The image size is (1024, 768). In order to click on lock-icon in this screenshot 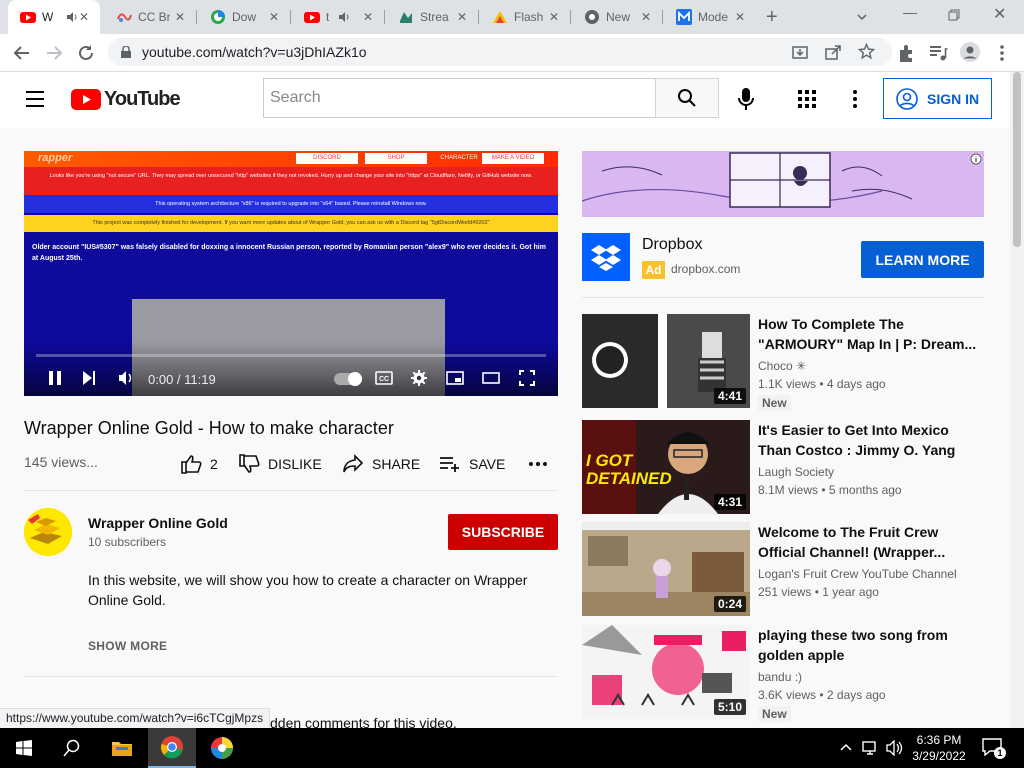, I will do `click(126, 52)`.